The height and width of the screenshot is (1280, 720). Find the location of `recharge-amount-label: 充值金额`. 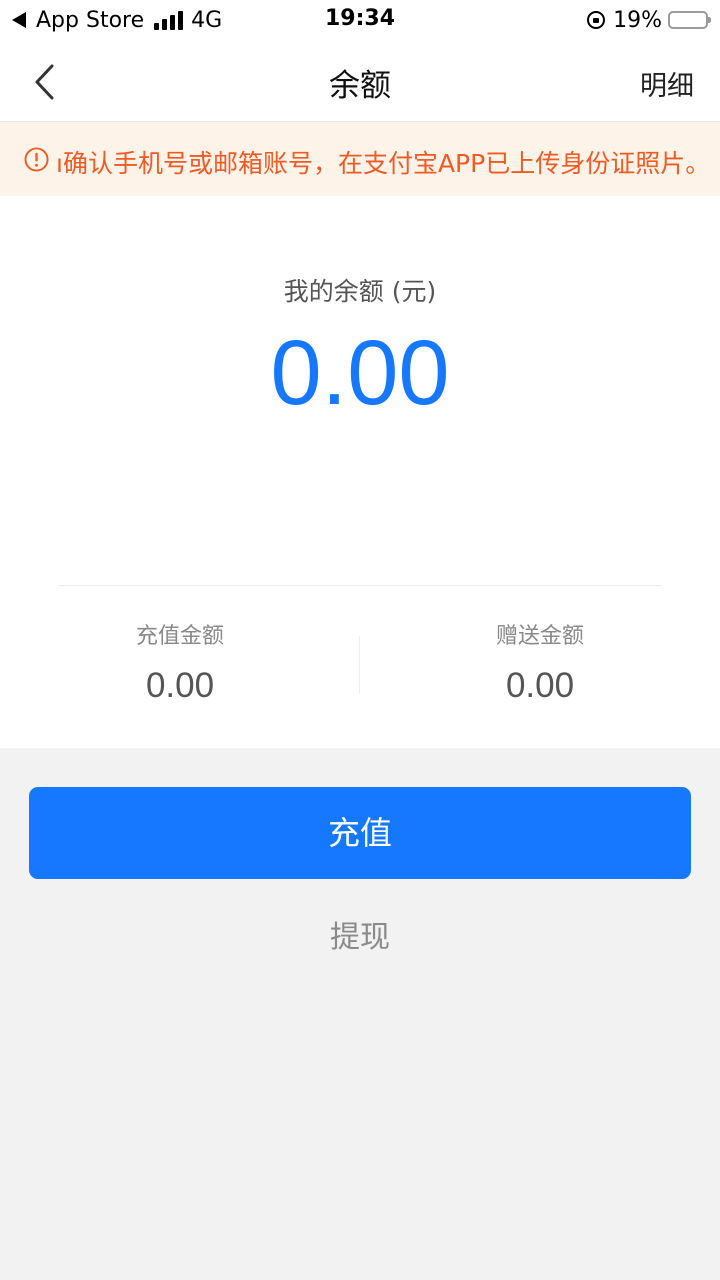

recharge-amount-label: 充值金额 is located at coordinates (179, 636).